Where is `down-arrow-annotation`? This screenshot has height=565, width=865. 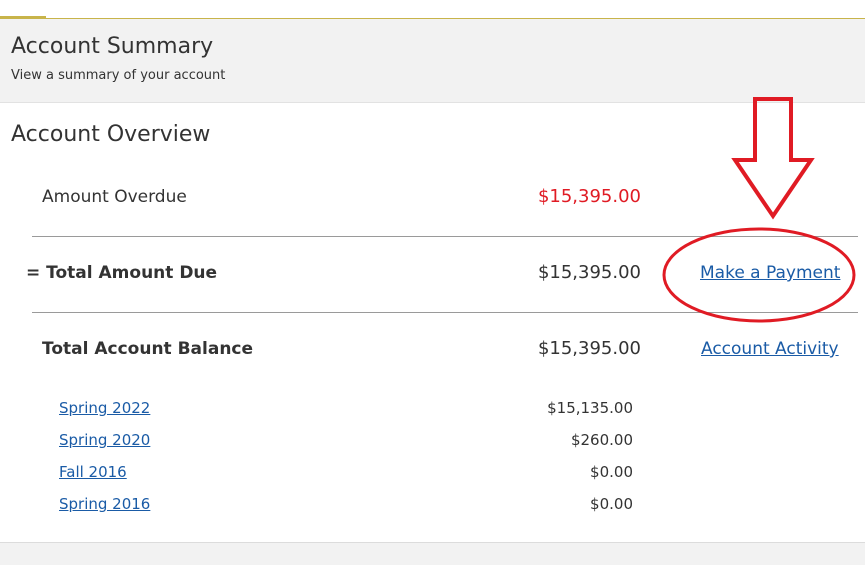 down-arrow-annotation is located at coordinates (773, 158).